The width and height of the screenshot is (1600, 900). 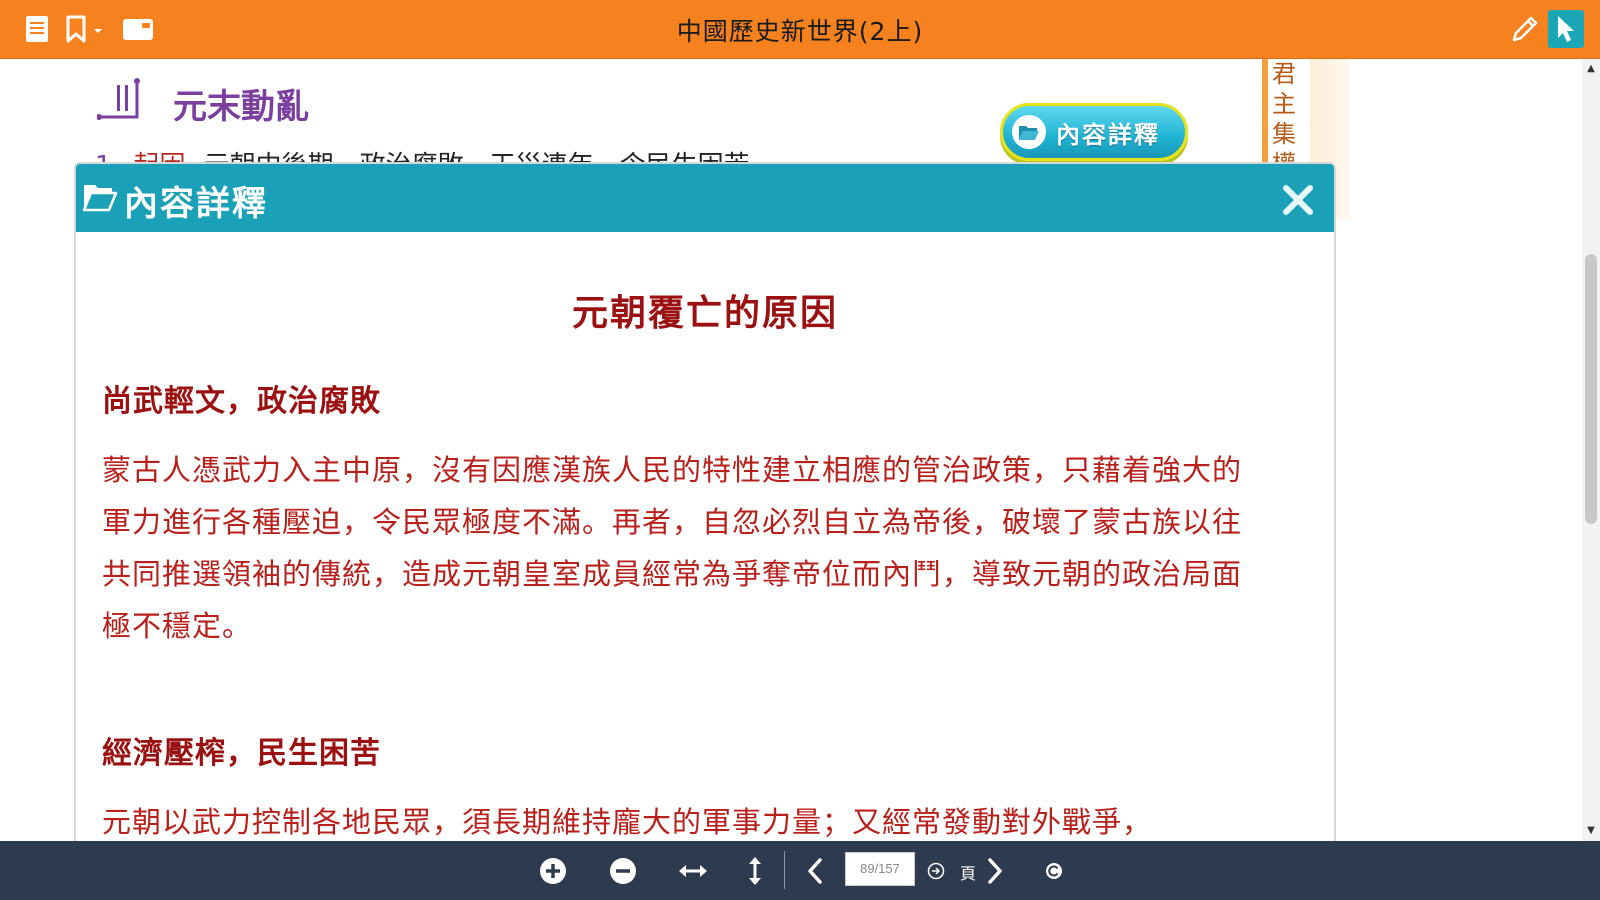 I want to click on modal-header: 內容詳釋, so click(x=705, y=198).